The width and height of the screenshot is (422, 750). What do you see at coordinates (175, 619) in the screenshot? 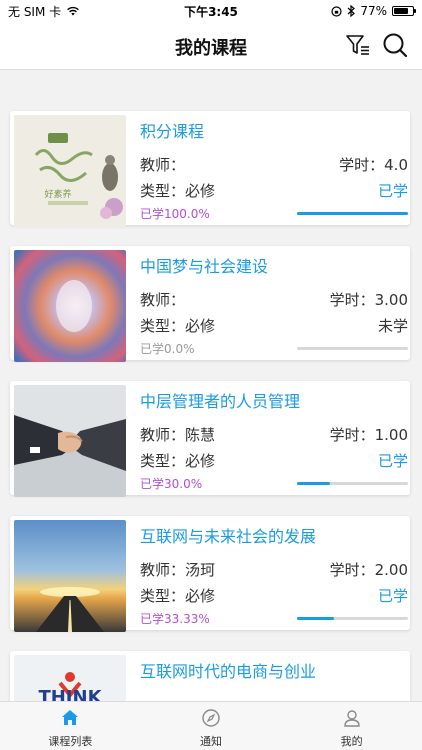
I see `progress-text: 已学33.33%` at bounding box center [175, 619].